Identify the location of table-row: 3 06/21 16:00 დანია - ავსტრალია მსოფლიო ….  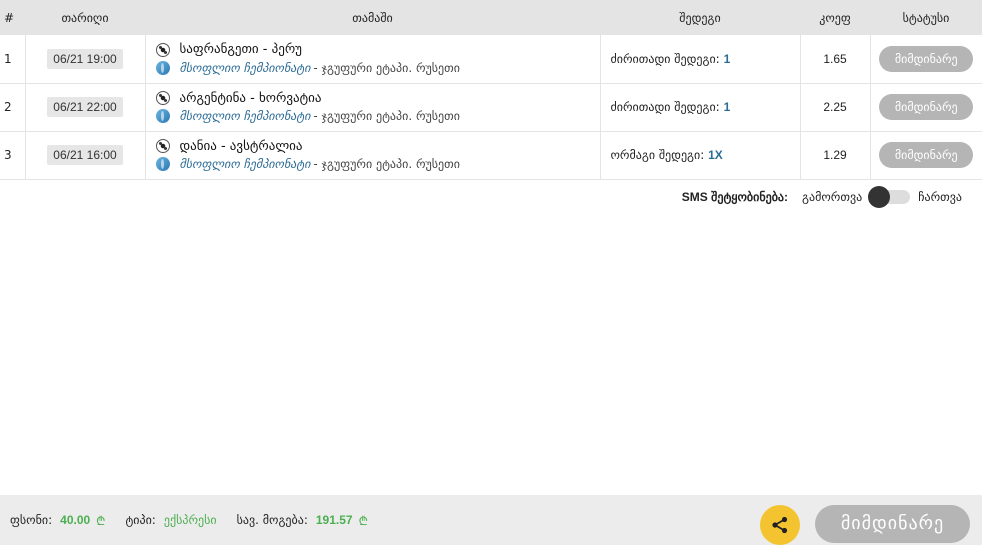
(491, 155).